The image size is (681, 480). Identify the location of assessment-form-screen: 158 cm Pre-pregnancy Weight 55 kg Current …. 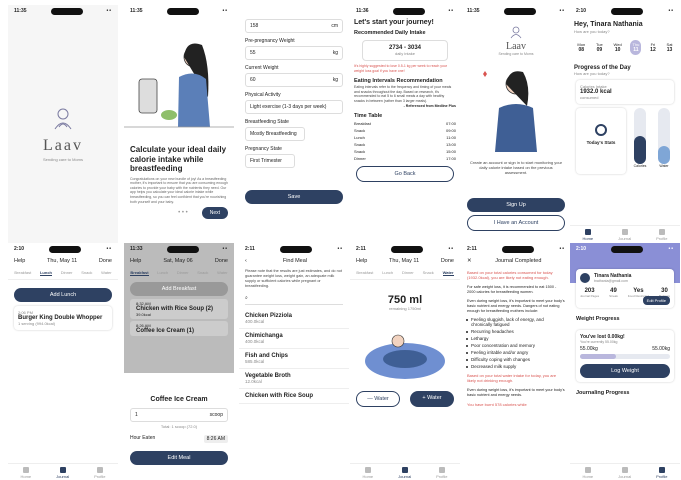
(294, 124).